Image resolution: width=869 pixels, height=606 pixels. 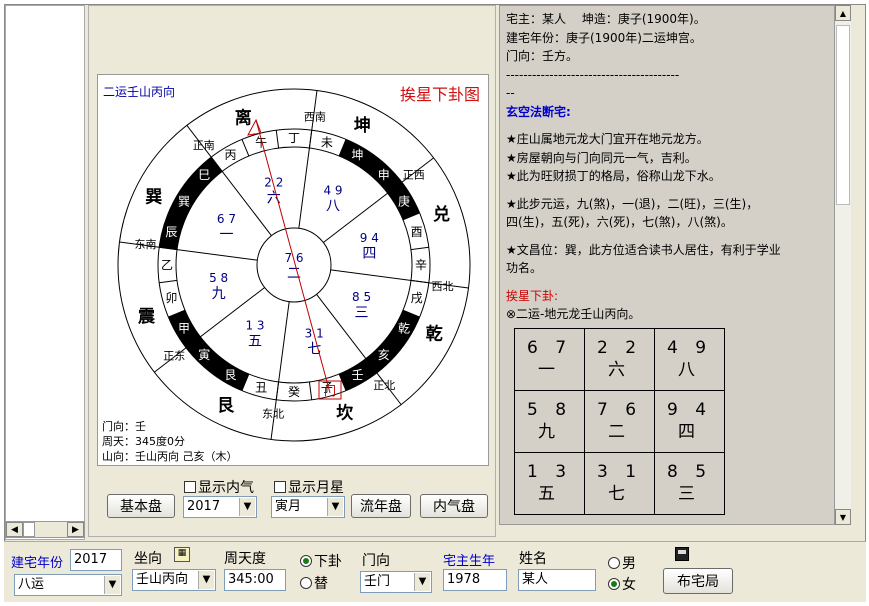 I want to click on sit-direction-select: 壬山丙向 ▼, so click(x=174, y=580).